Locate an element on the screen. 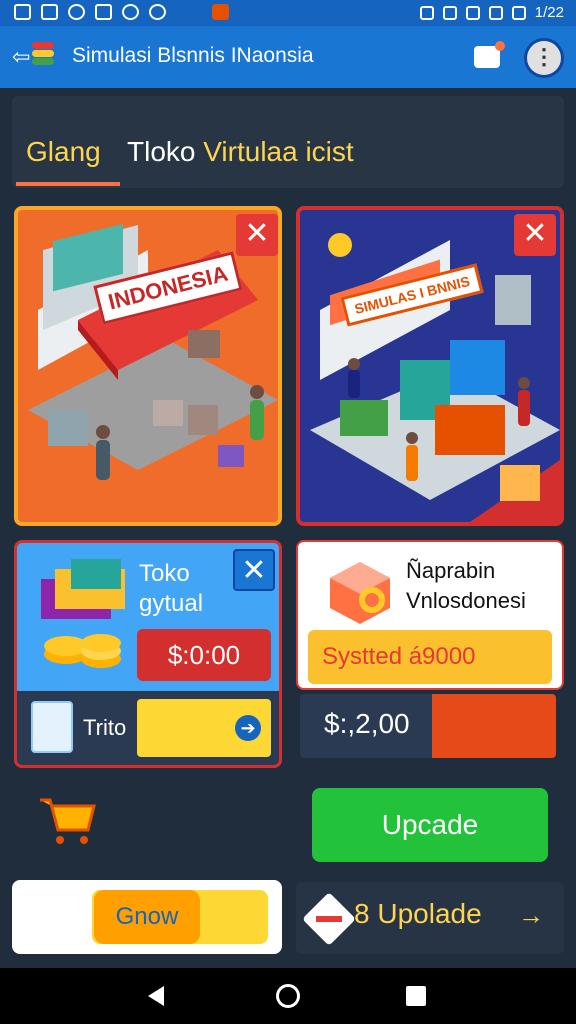  balance-amount: $:,2,00 is located at coordinates (367, 724).